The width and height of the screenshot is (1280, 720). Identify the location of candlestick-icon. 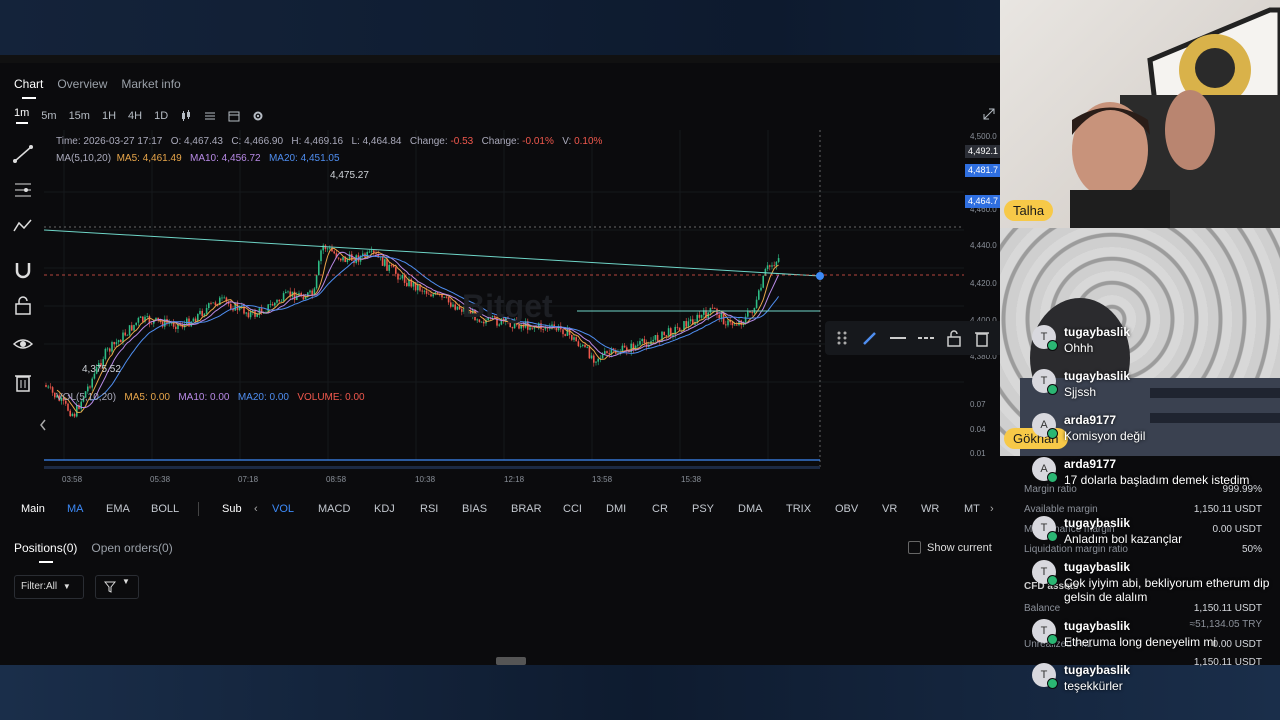
(186, 115).